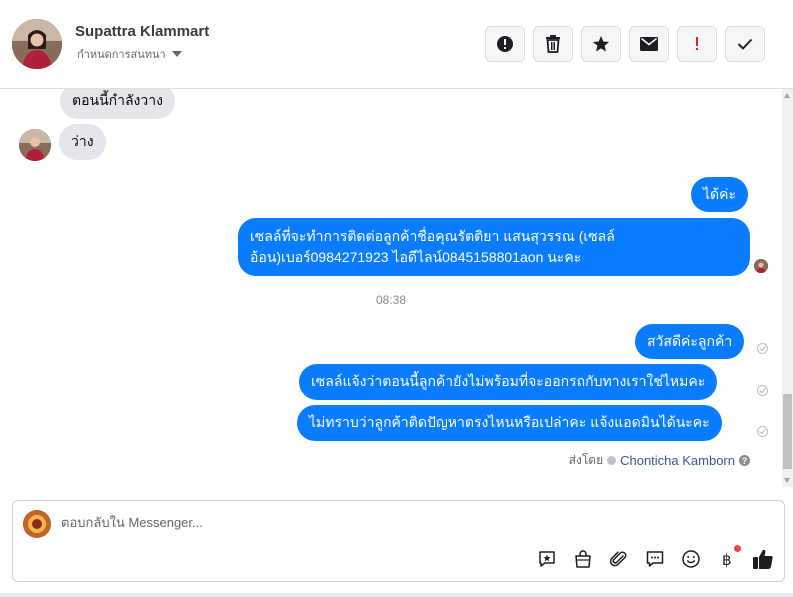 This screenshot has height=597, width=793. I want to click on exclamation-icon, so click(697, 43).